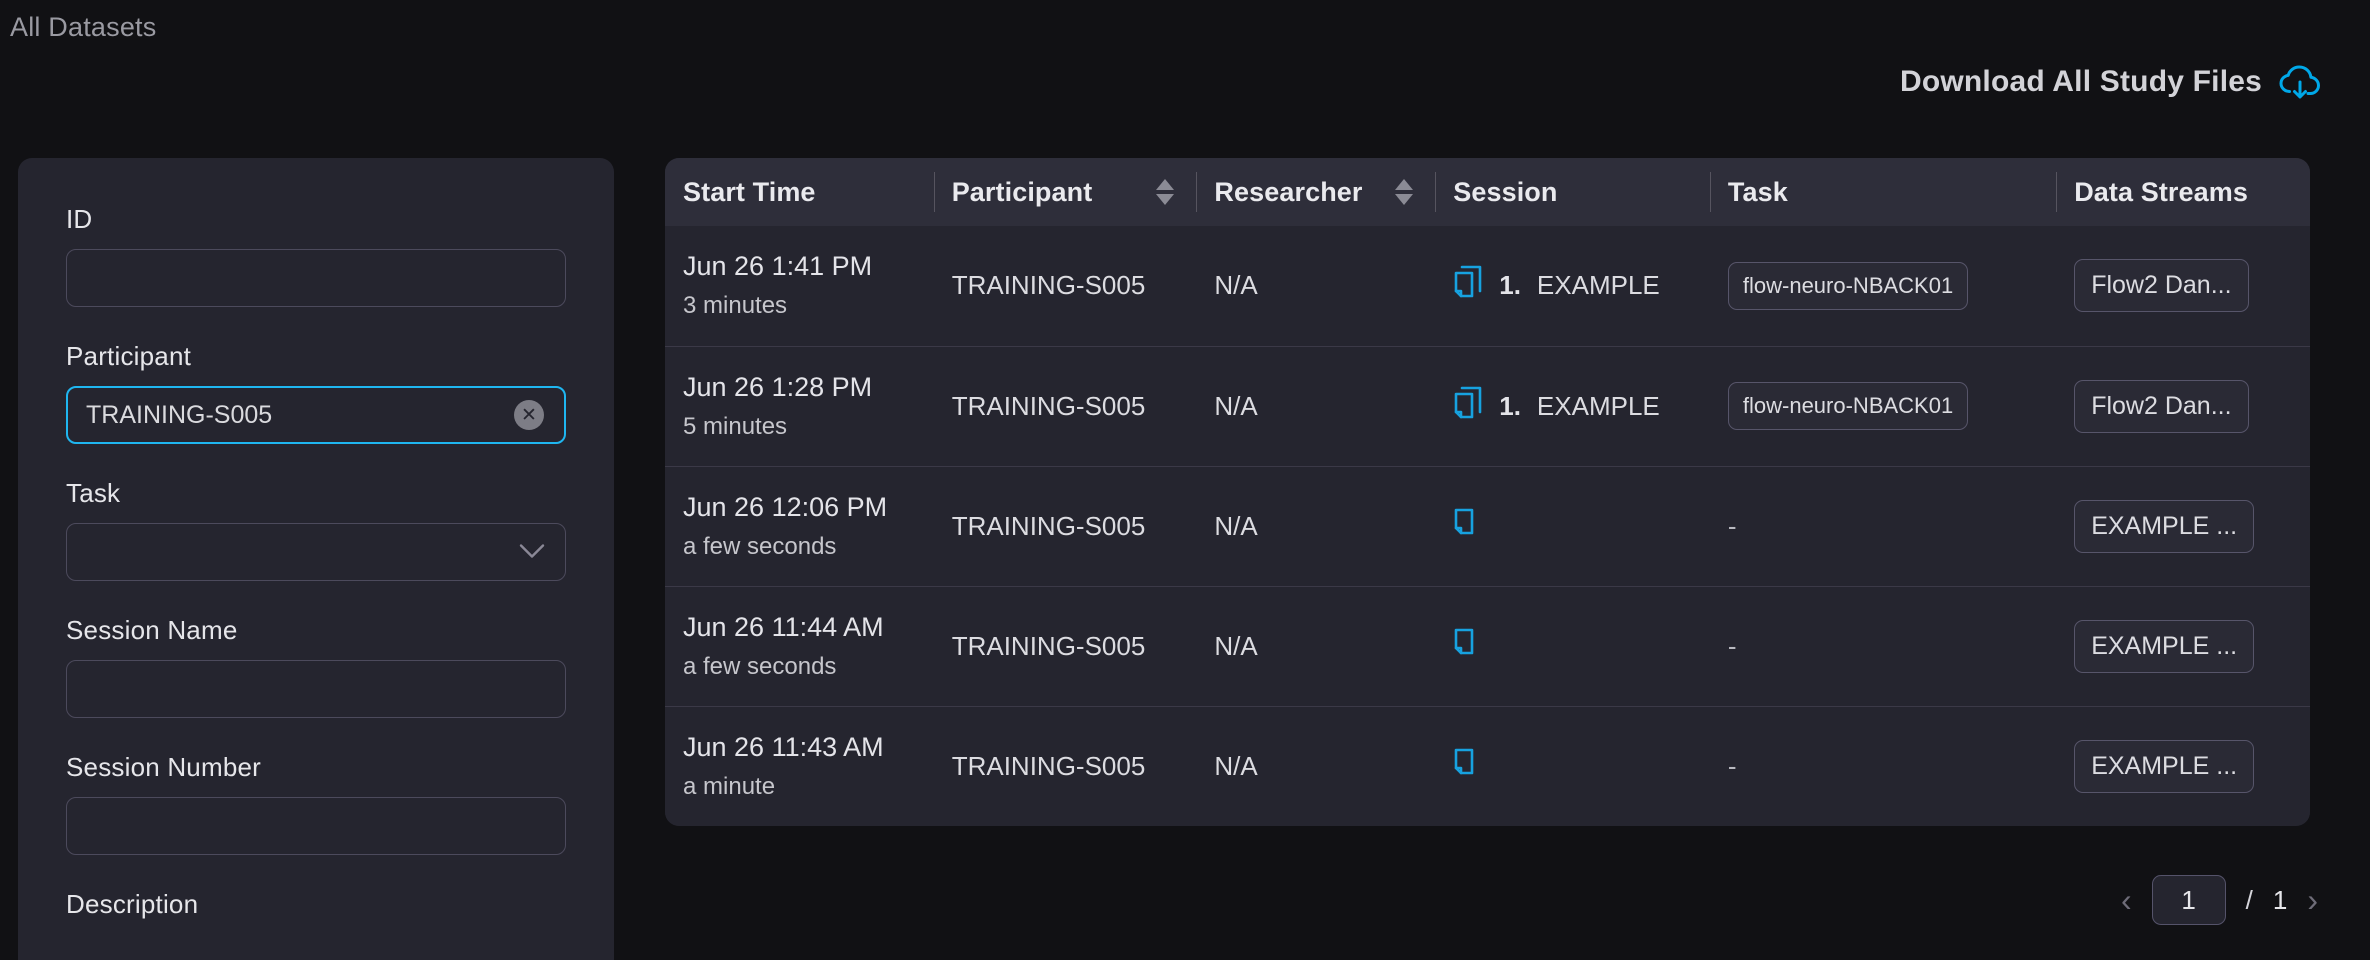  Describe the element at coordinates (1404, 192) in the screenshot. I see `sort-researcher-icon` at that location.